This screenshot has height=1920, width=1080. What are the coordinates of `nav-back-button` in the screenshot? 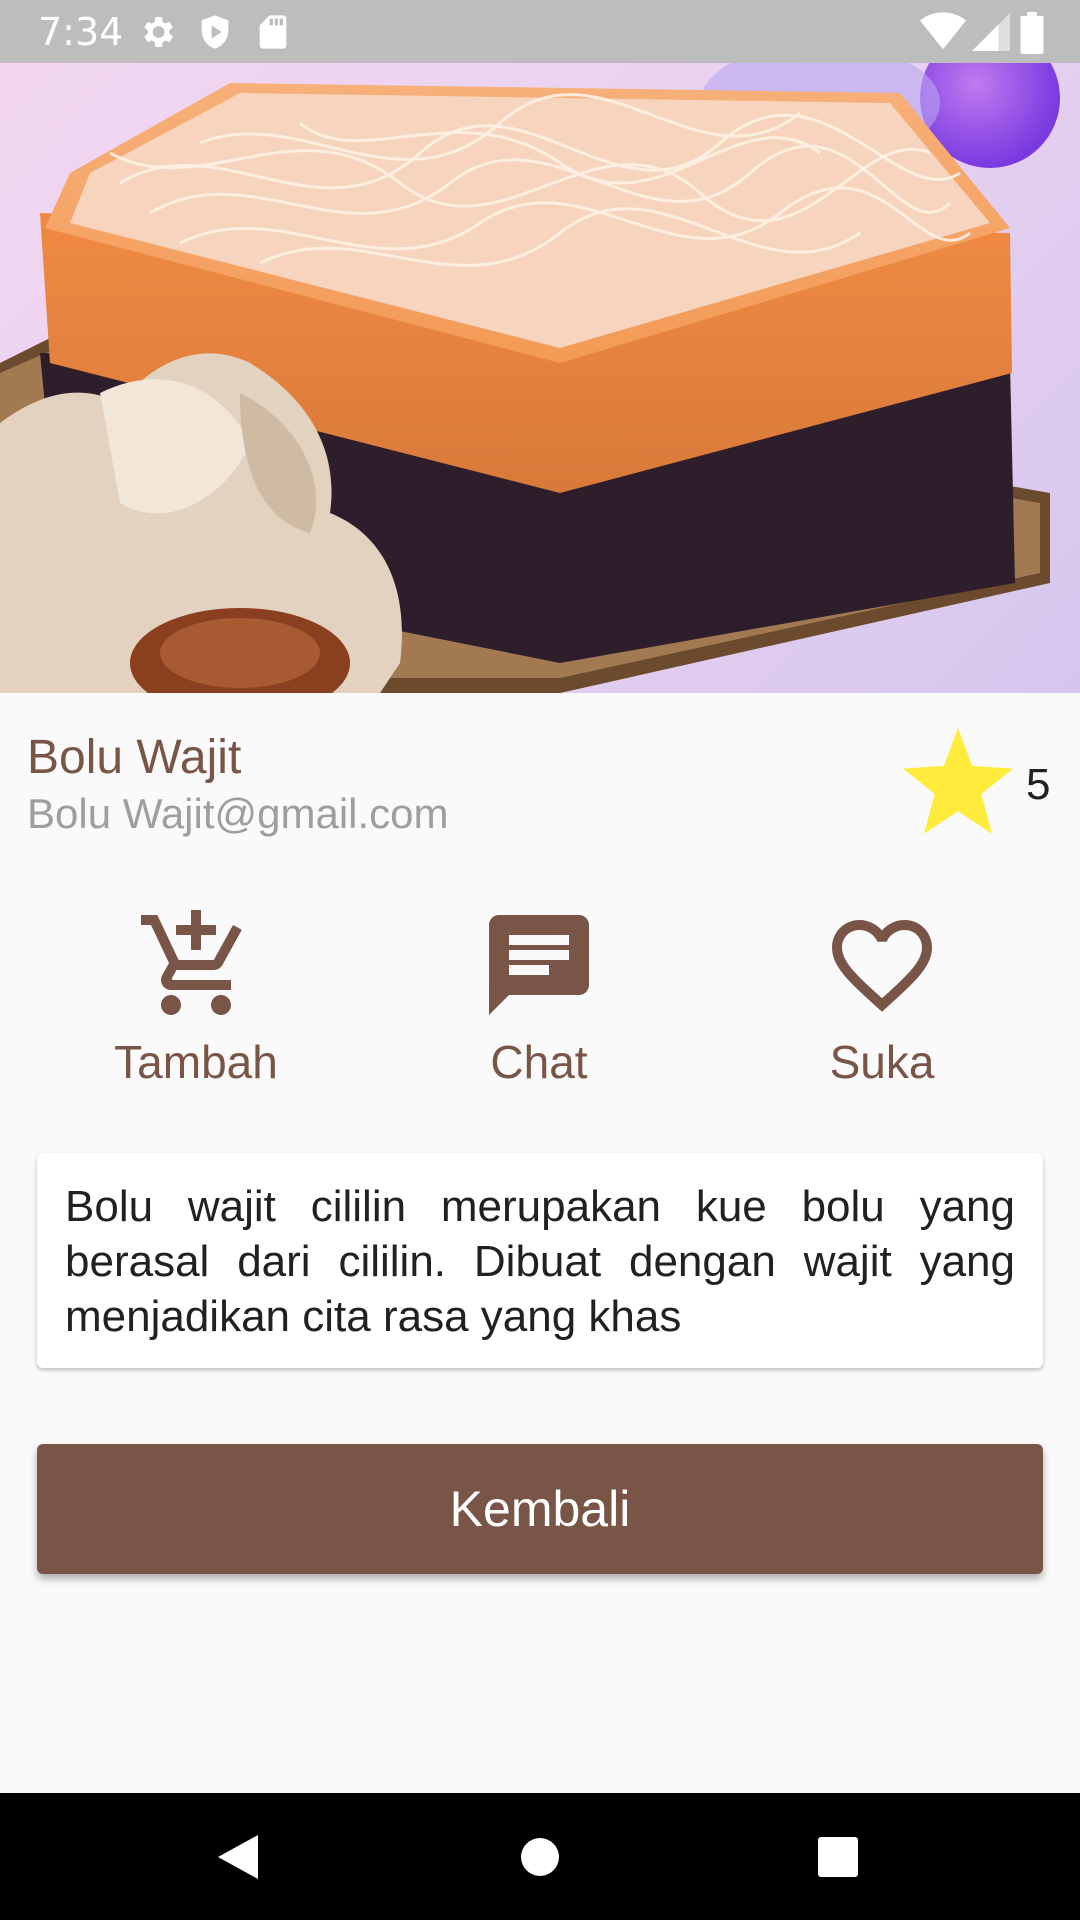 It's located at (240, 1856).